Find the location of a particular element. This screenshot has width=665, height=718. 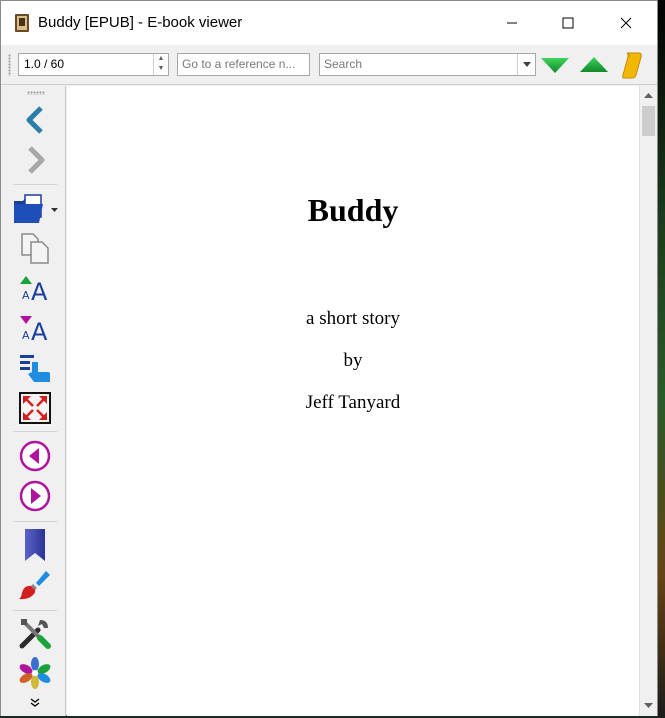

preferences-button is located at coordinates (35, 633).